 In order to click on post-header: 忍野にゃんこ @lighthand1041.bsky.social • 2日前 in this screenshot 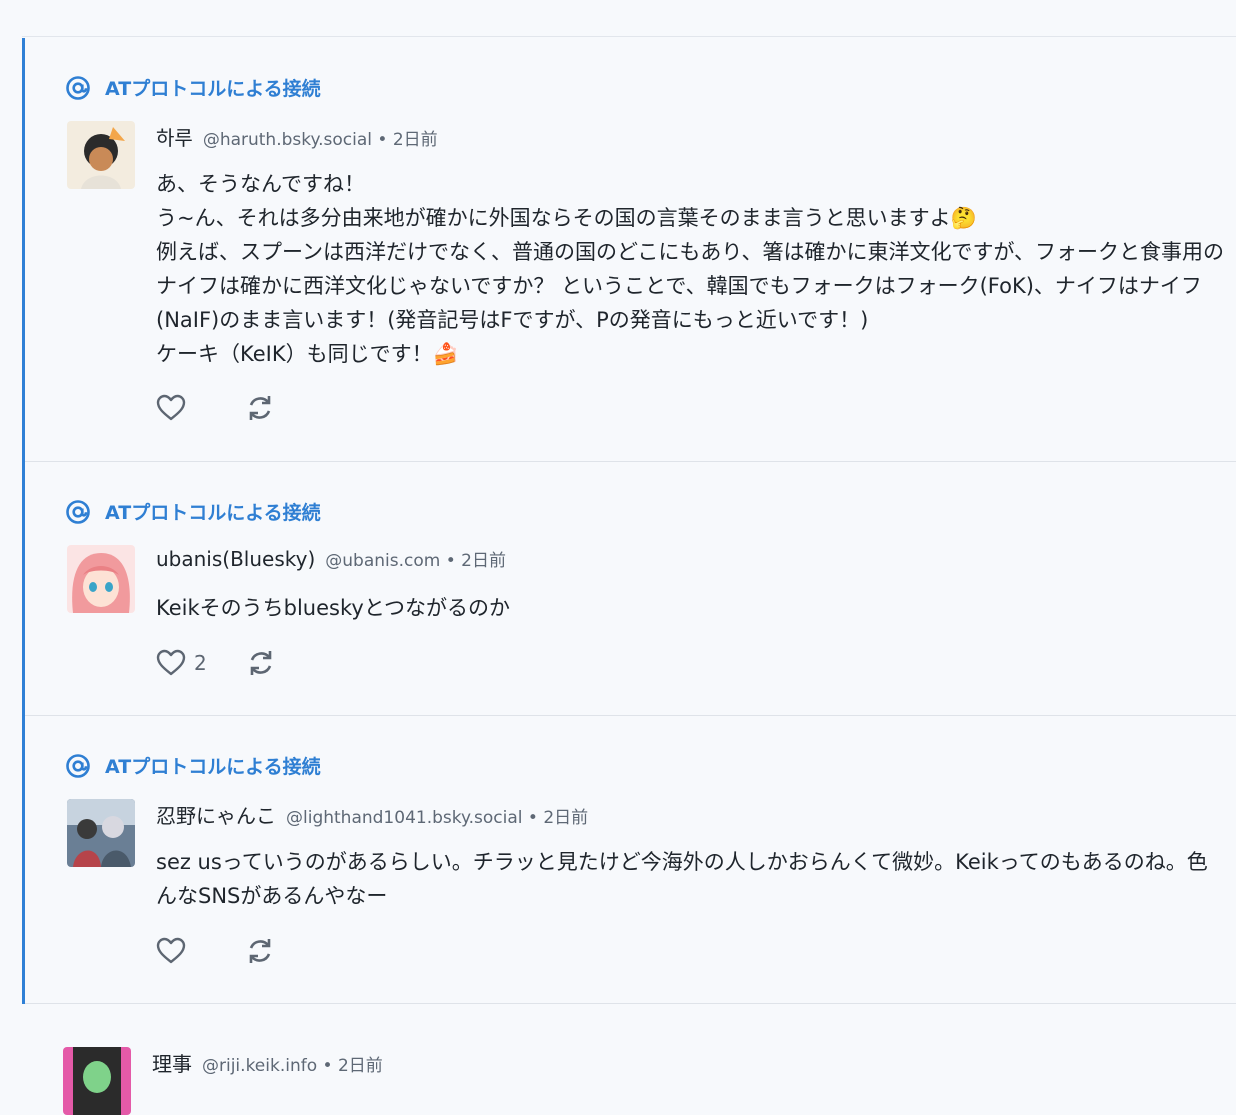, I will do `click(372, 814)`.